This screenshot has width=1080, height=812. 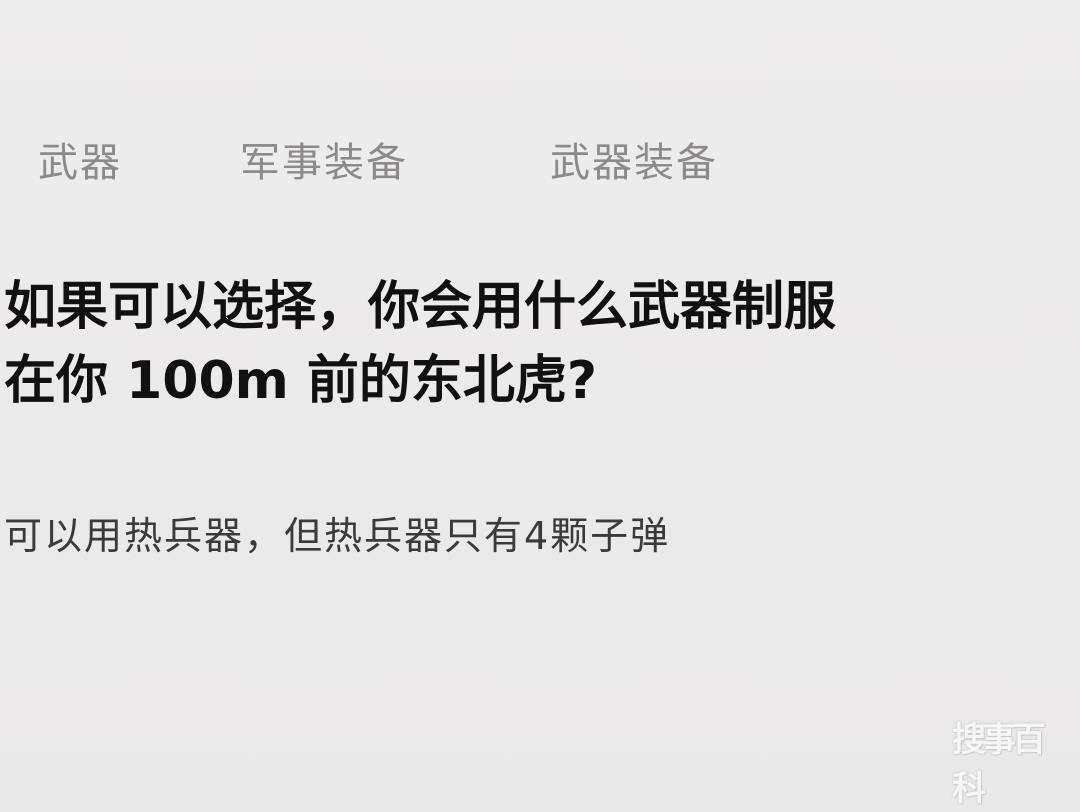 I want to click on topic-tags: 武器 军事装备 武器装备, so click(x=359, y=159).